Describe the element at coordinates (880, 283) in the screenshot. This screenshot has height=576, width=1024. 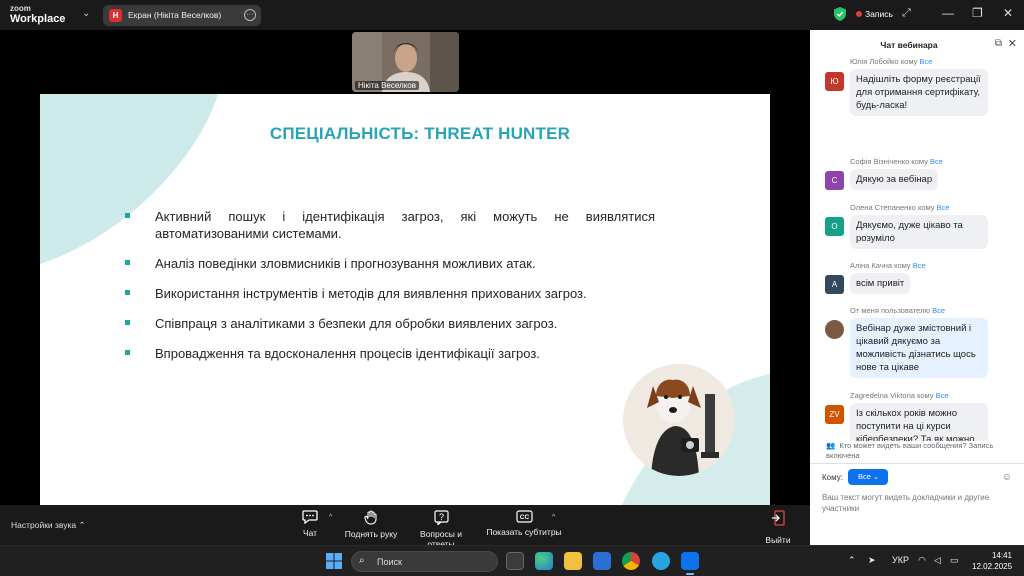
I see `message-bubble: всім привіт` at that location.